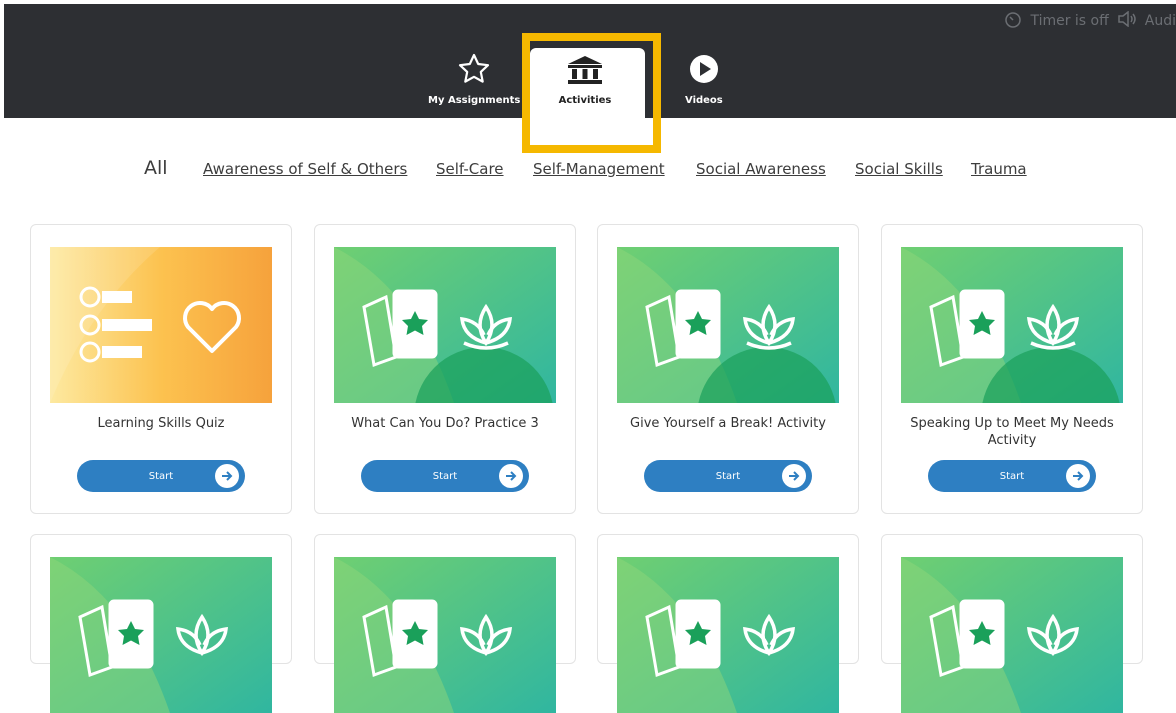  I want to click on play-icon, so click(704, 69).